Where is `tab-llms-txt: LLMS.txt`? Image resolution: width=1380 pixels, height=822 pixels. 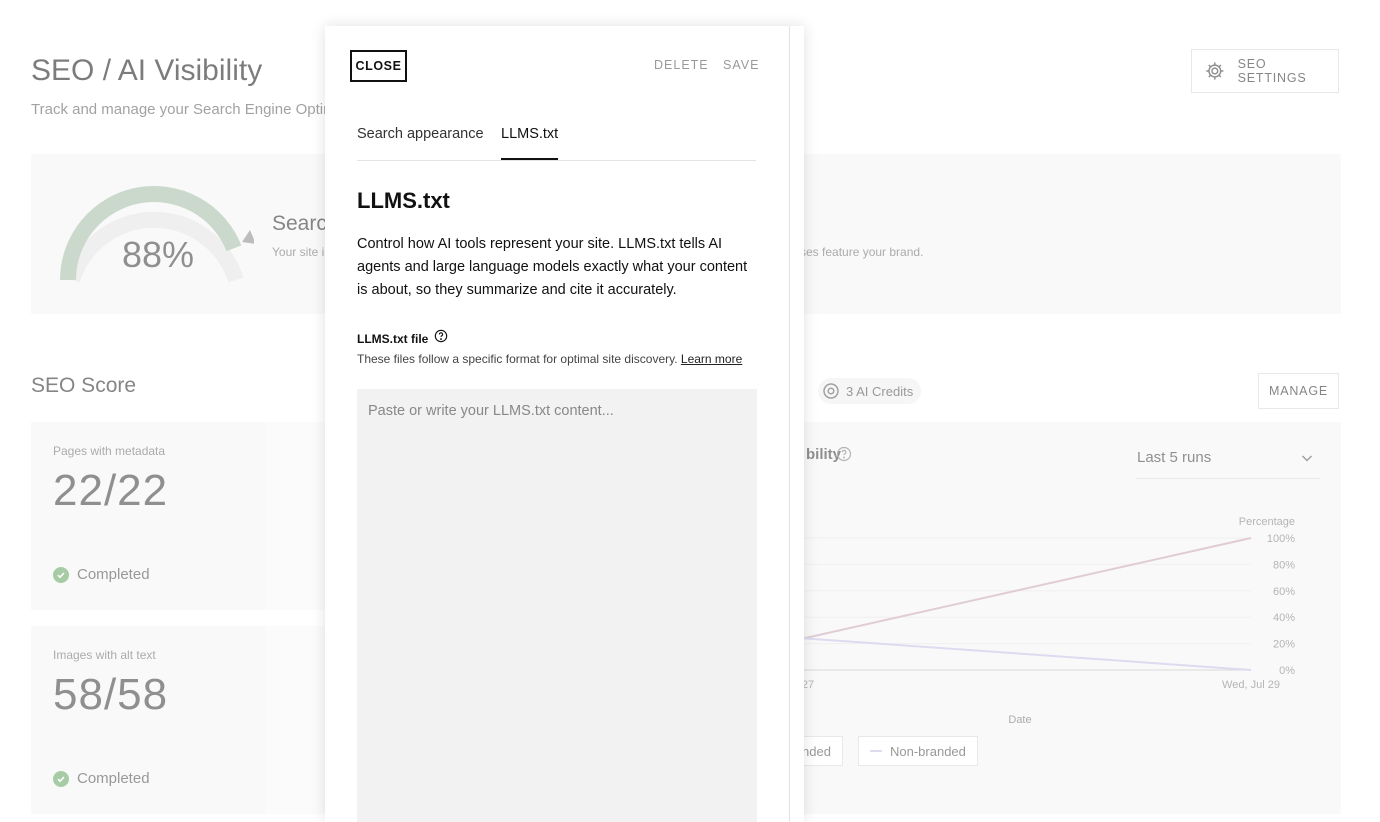
tab-llms-txt: LLMS.txt is located at coordinates (530, 143).